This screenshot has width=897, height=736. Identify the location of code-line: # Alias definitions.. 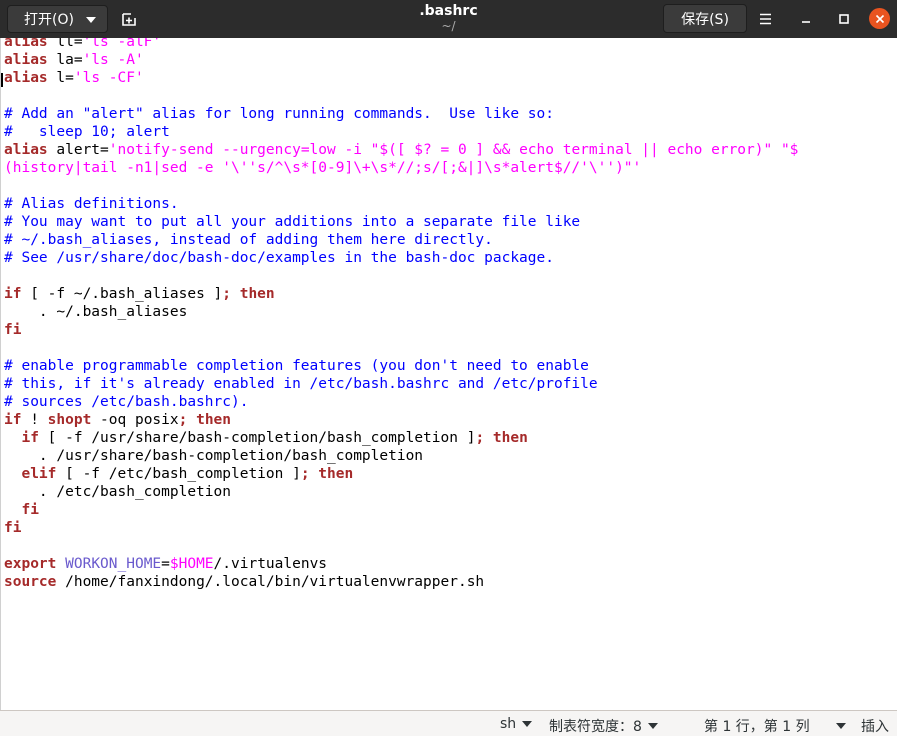
(401, 204).